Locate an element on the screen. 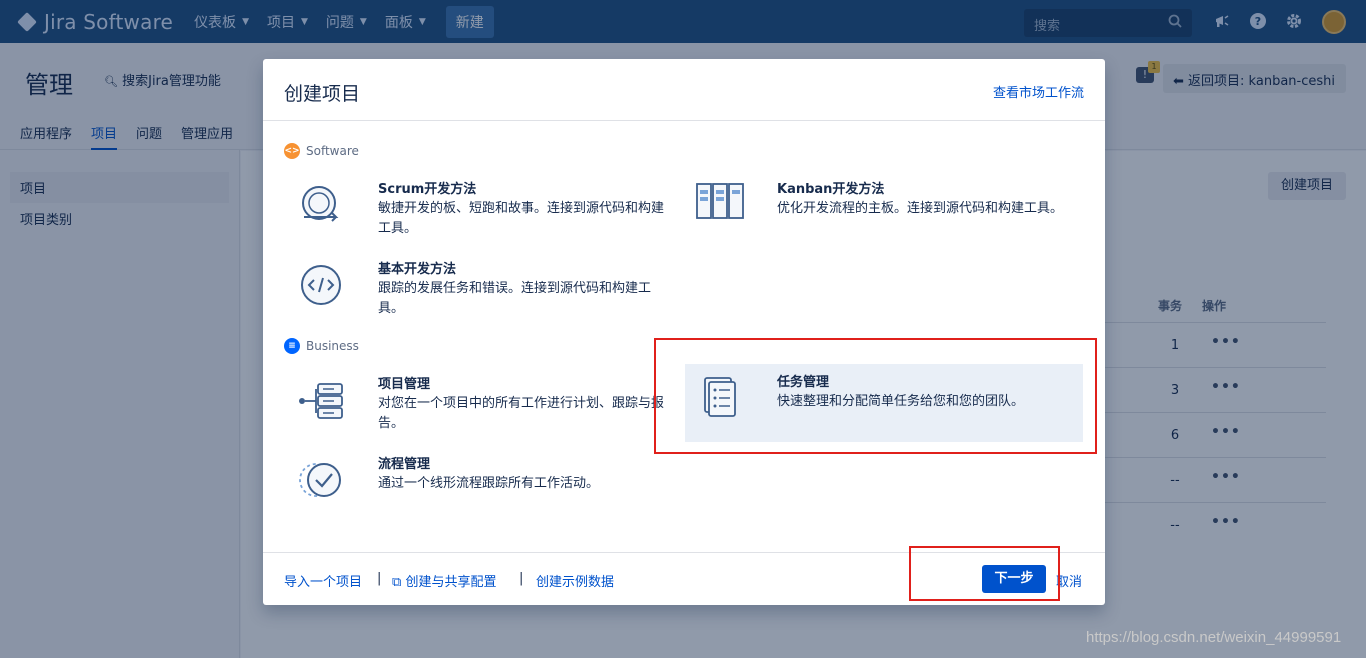 The width and height of the screenshot is (1366, 658). kanban-board-icon is located at coordinates (721, 207).